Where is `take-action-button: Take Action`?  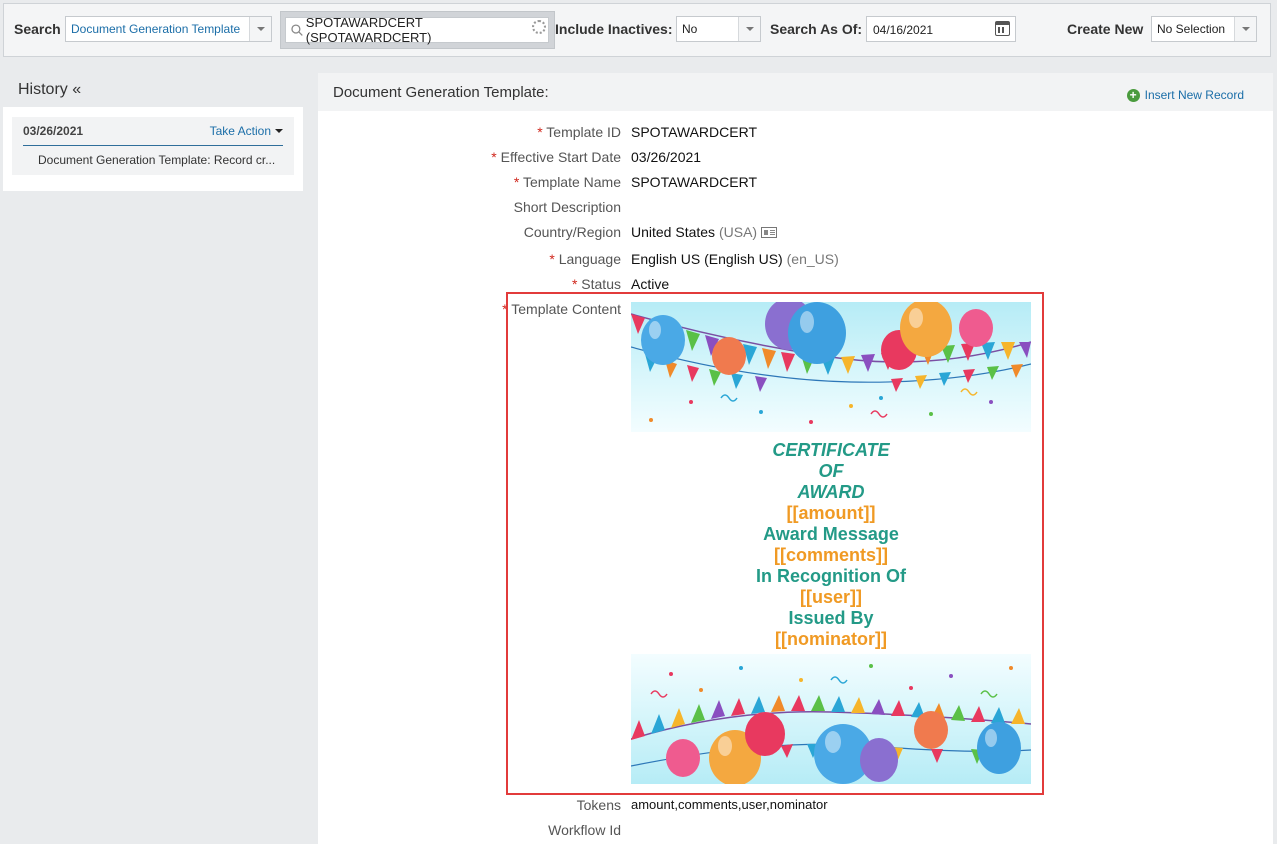 take-action-button: Take Action is located at coordinates (246, 131).